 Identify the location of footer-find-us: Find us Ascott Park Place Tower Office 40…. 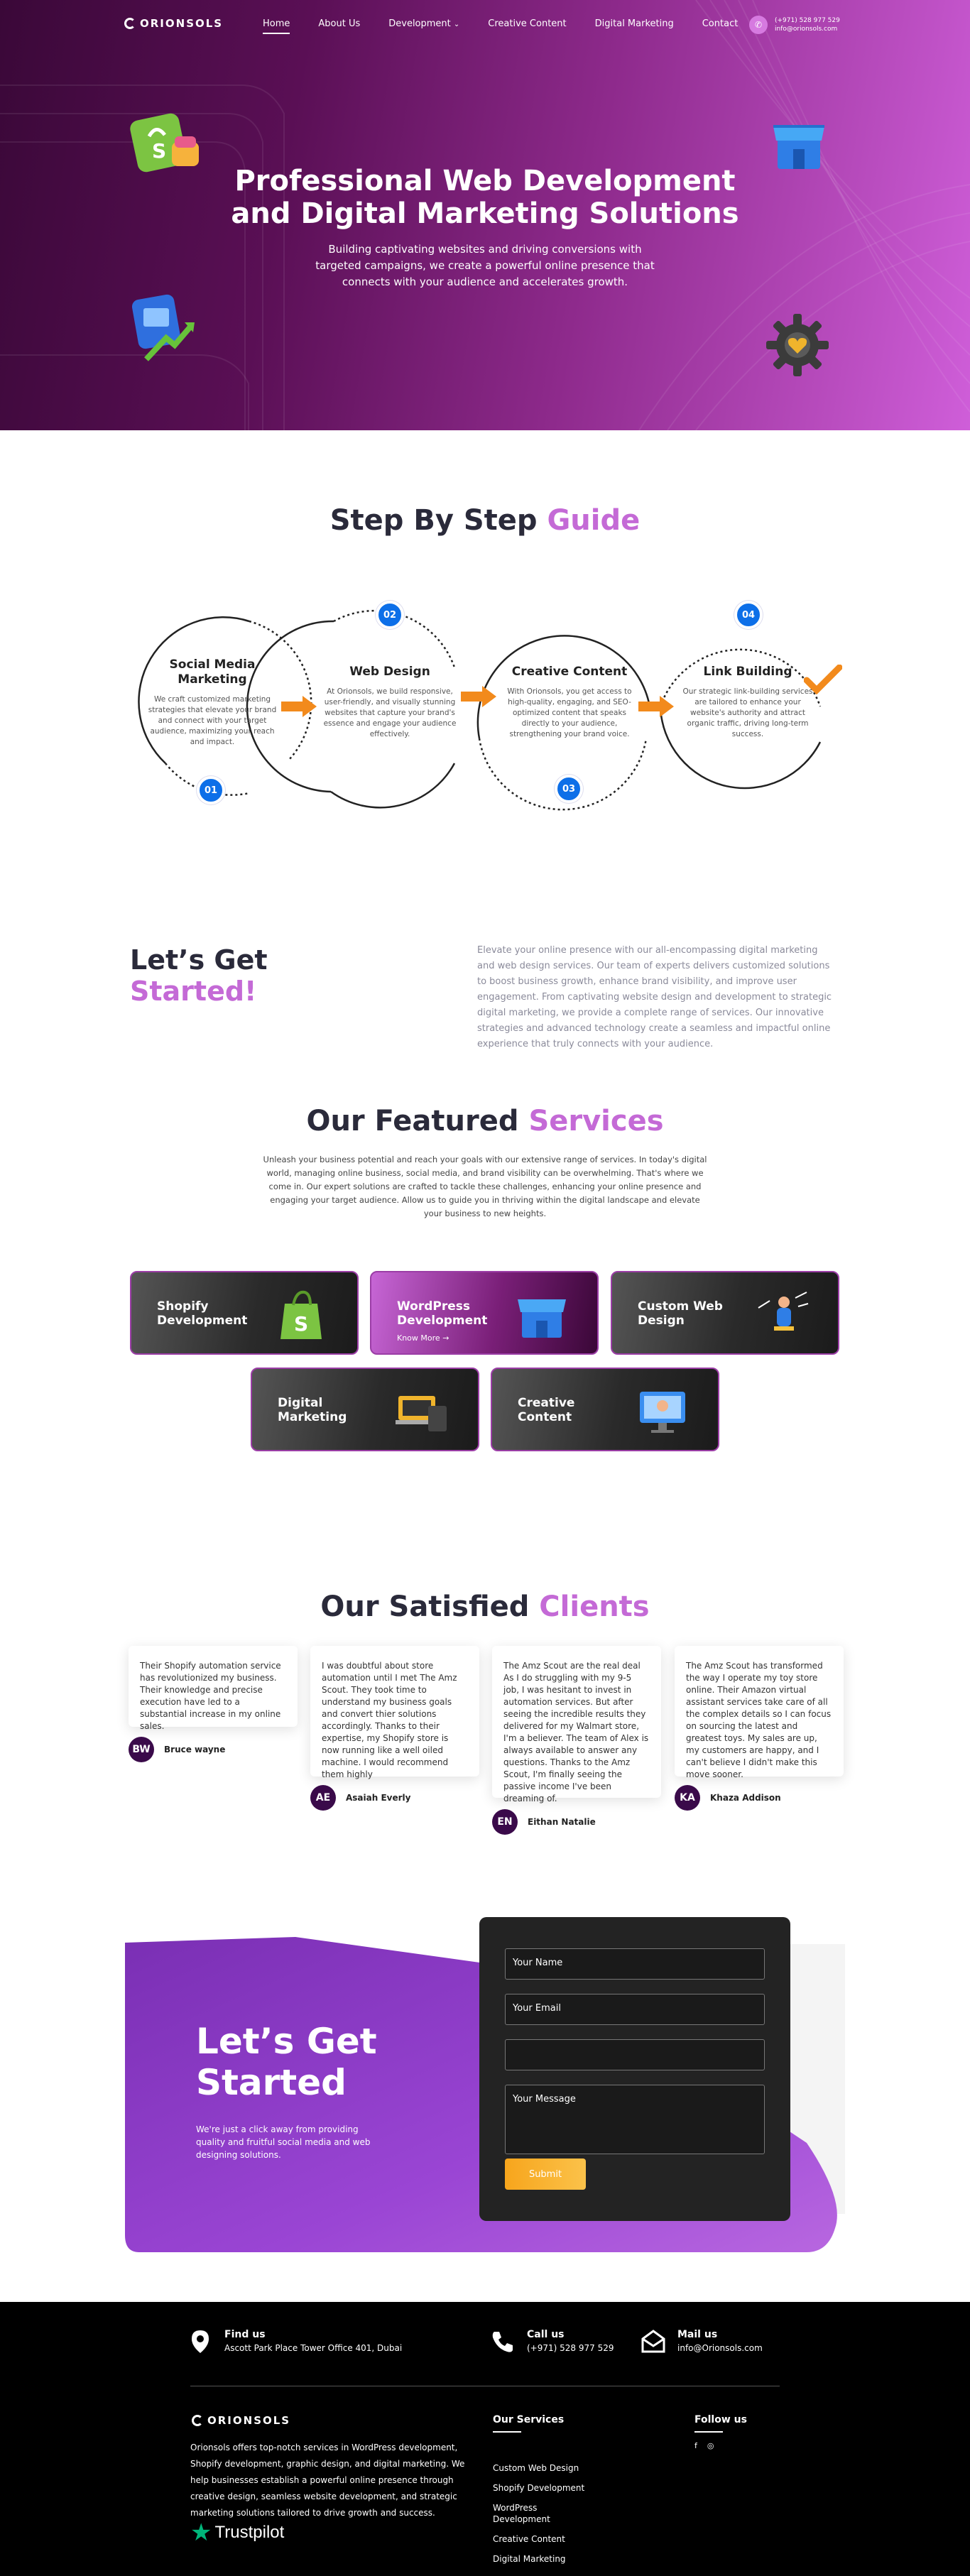
(294, 2341).